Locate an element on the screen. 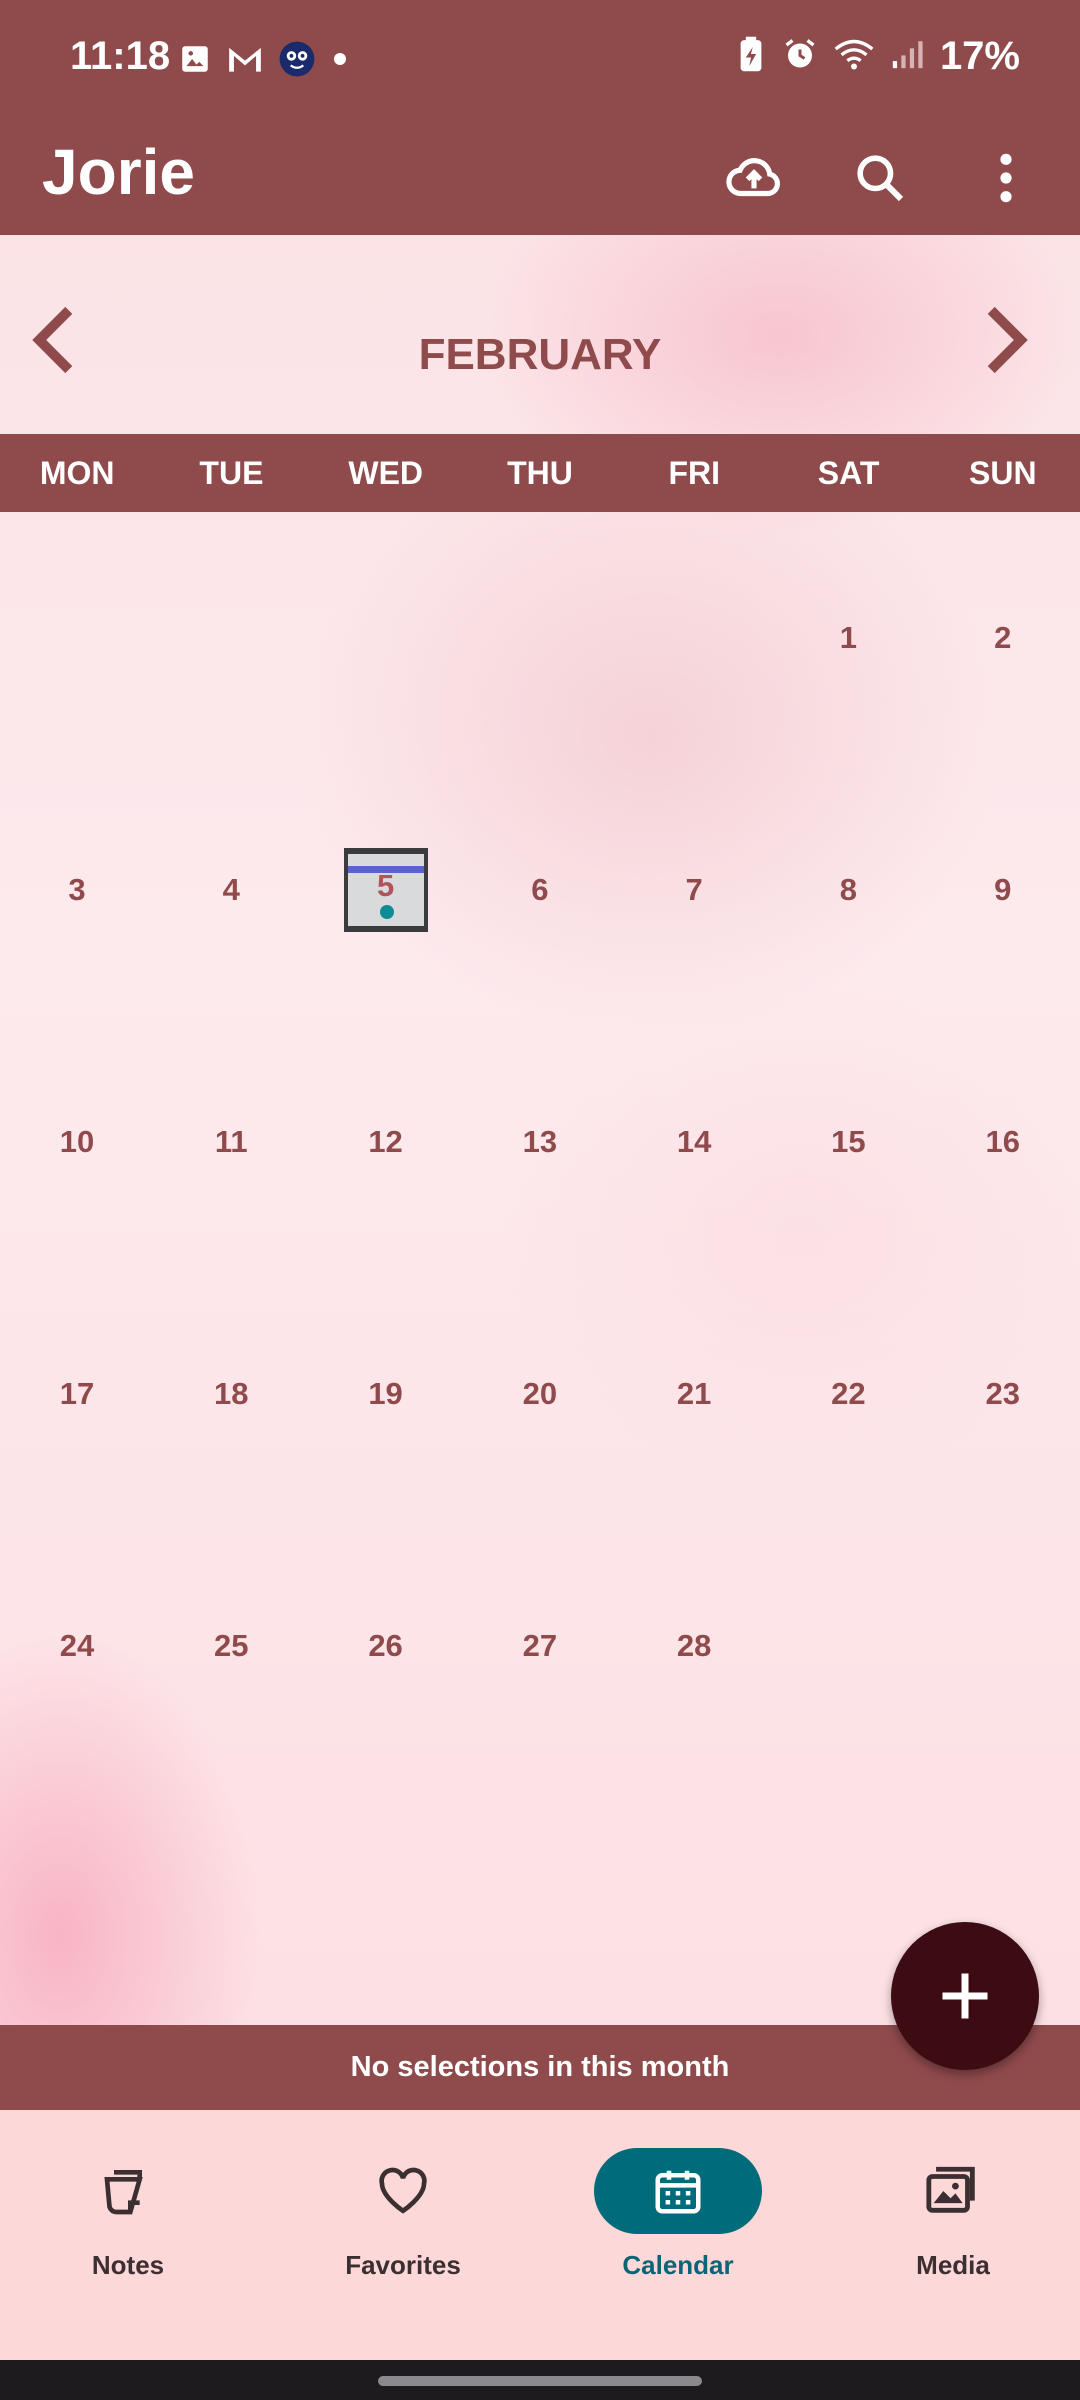  day-number: 12 is located at coordinates (385, 1141).